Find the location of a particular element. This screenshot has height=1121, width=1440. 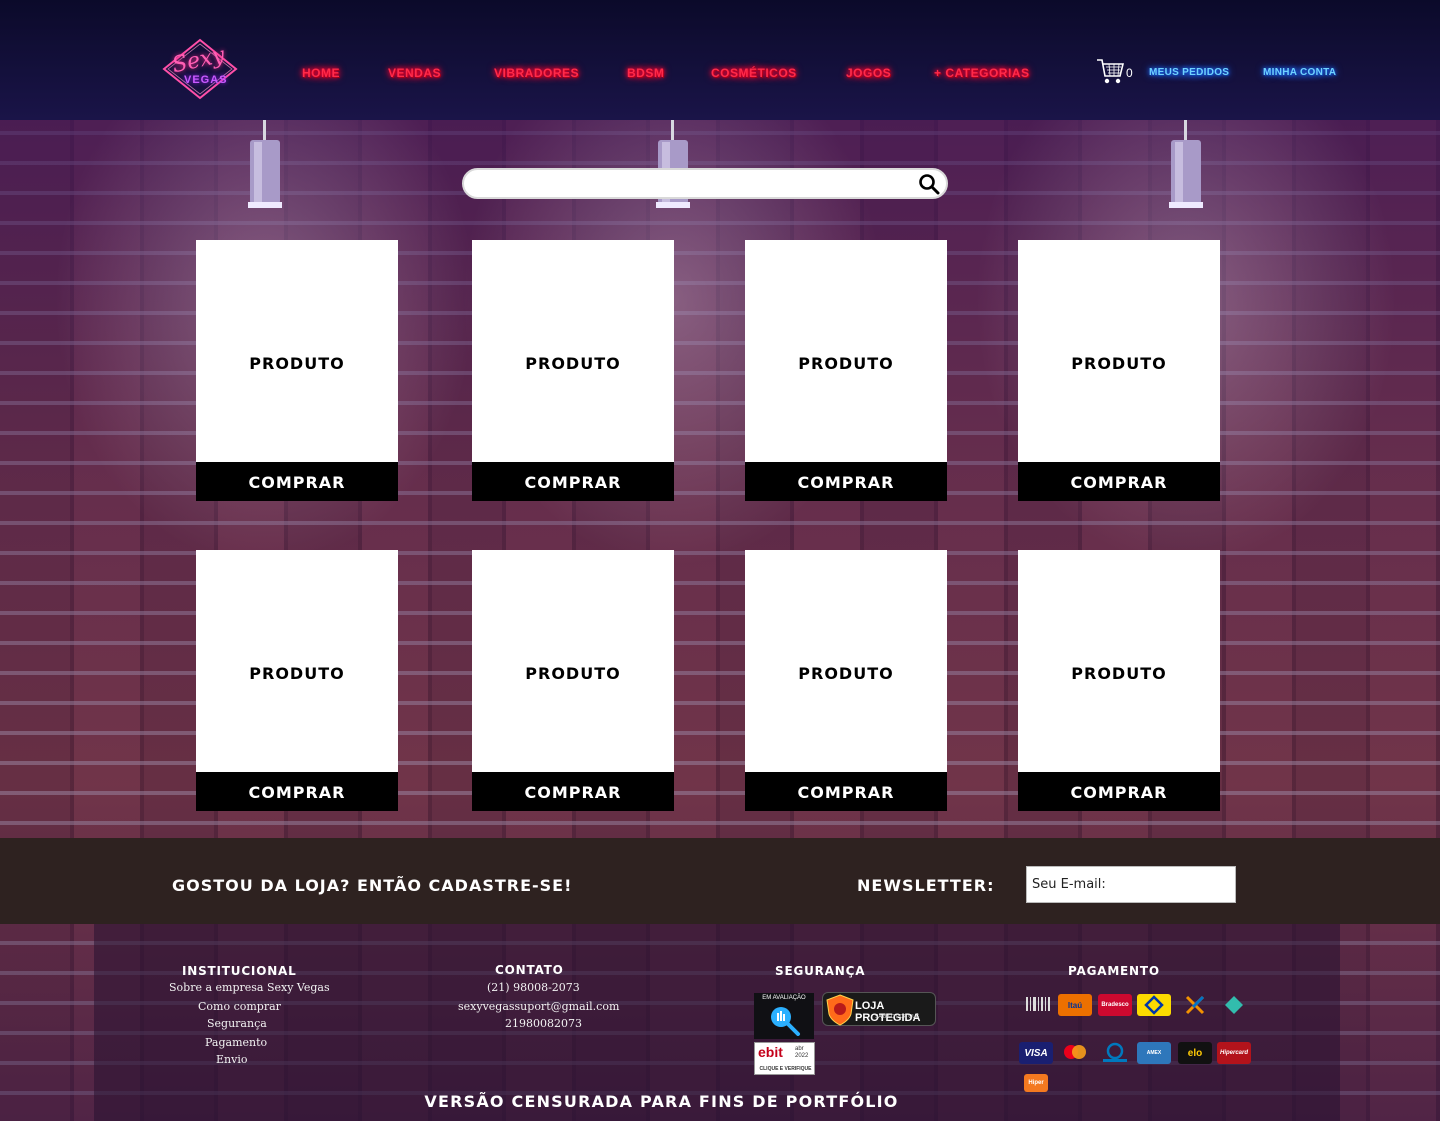

hiper-icon: Hiper is located at coordinates (1036, 1083).